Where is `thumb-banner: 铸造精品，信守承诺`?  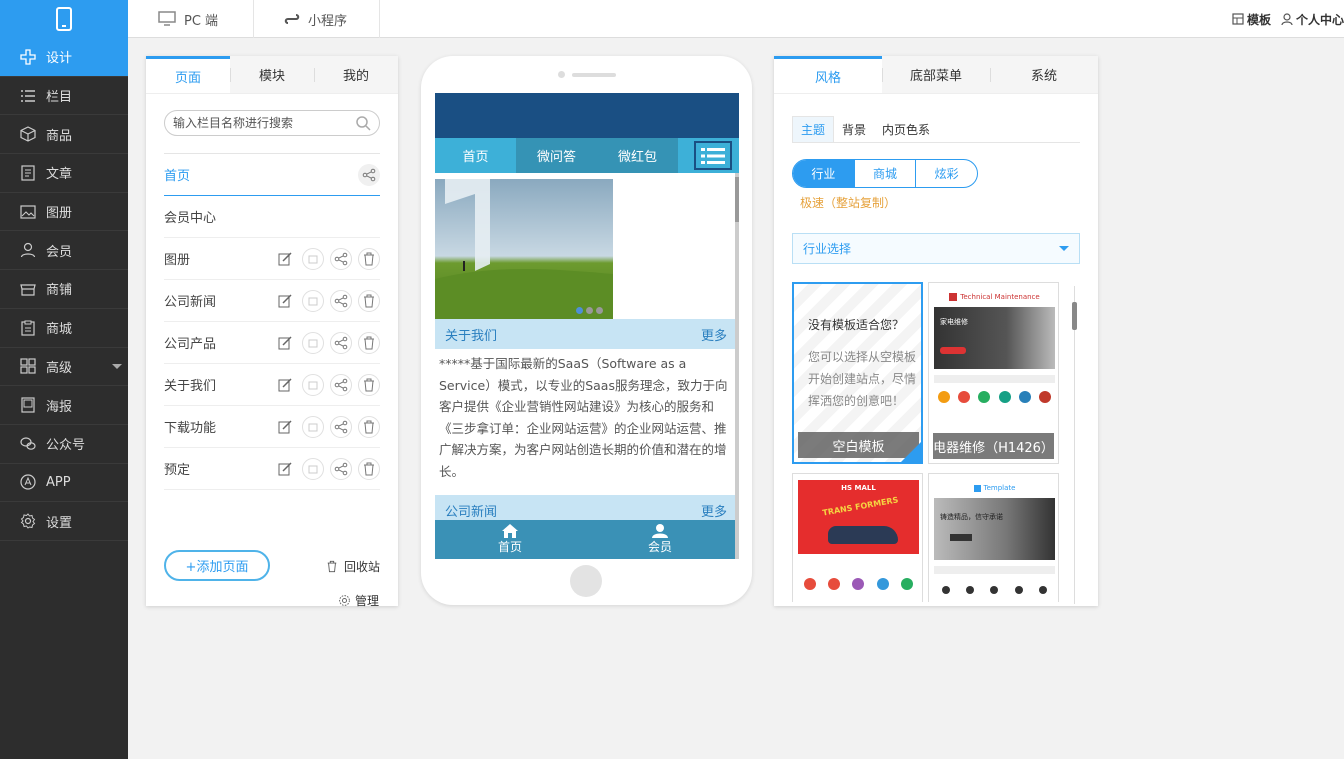
thumb-banner: 铸造精品，信守承诺 is located at coordinates (994, 529).